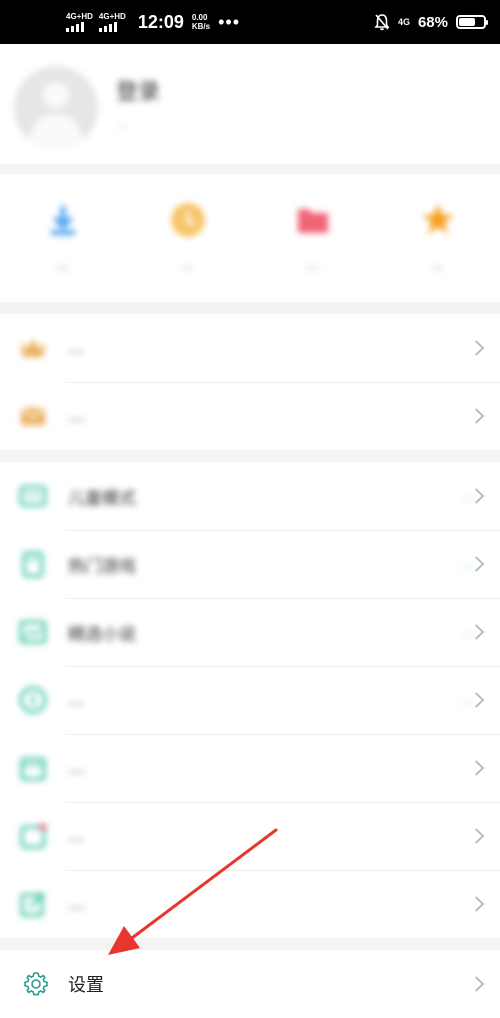  I want to click on clock-icon, so click(187, 220).